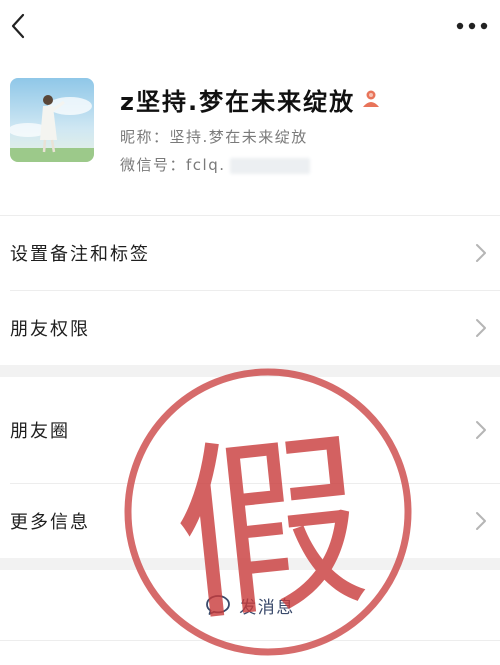 This screenshot has height=665, width=500. I want to click on row-remarks-tags-label: 设置备注和标签, so click(80, 254).